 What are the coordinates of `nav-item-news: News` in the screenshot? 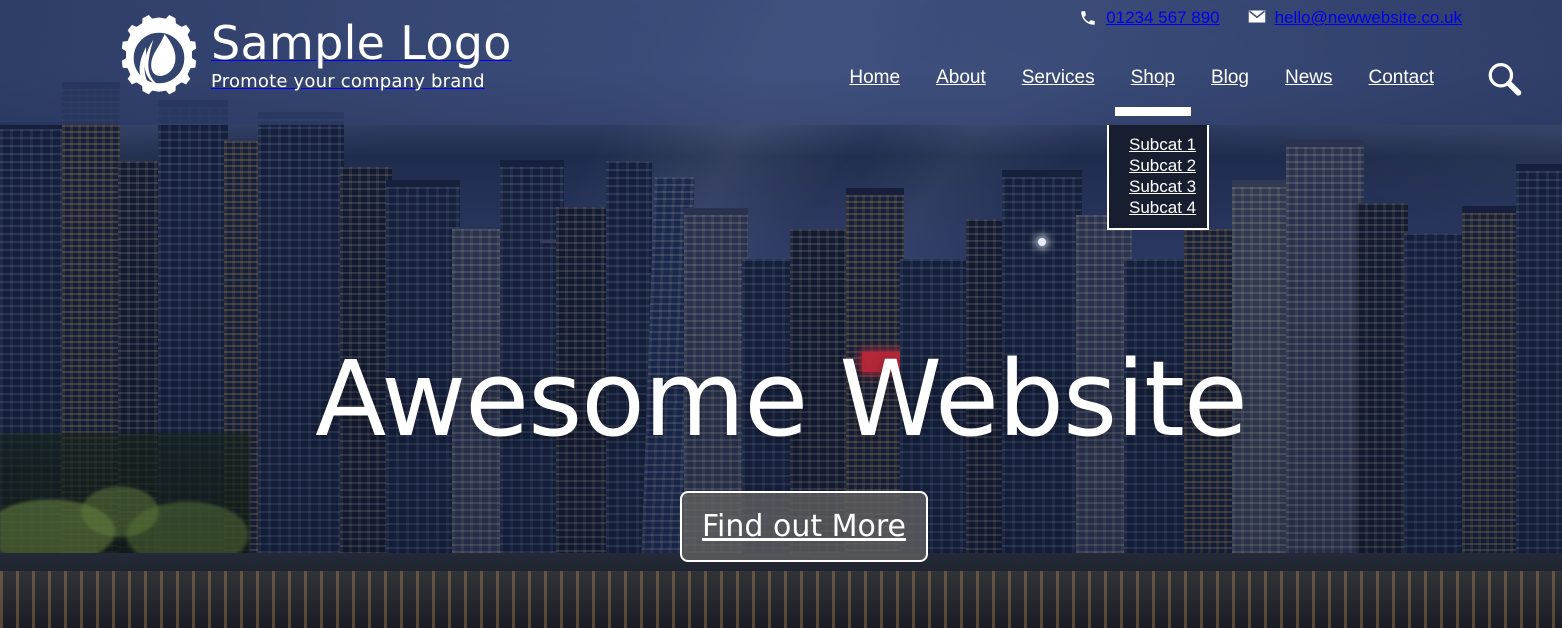 It's located at (1309, 78).